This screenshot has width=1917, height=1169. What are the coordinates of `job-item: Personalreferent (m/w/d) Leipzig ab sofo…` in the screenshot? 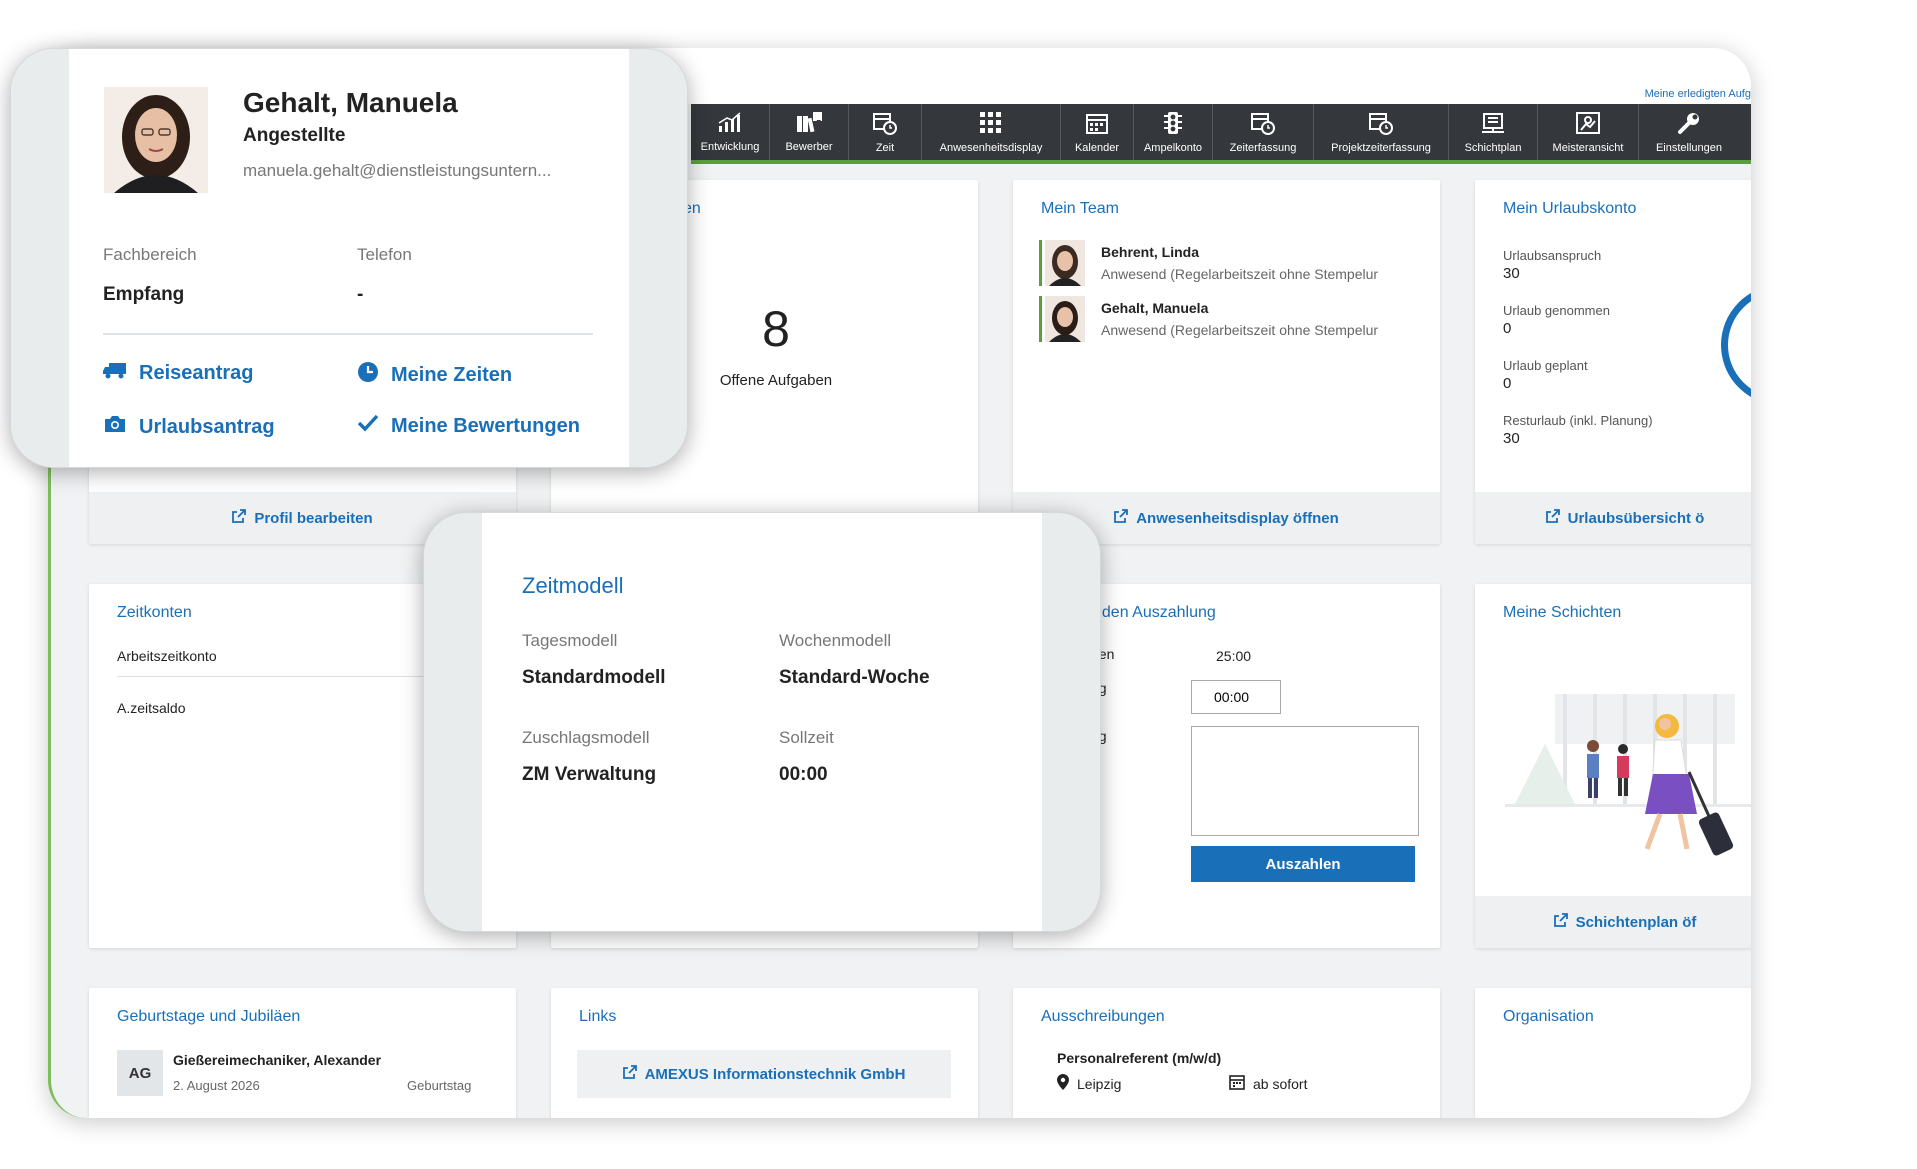 It's located at (1237, 1080).